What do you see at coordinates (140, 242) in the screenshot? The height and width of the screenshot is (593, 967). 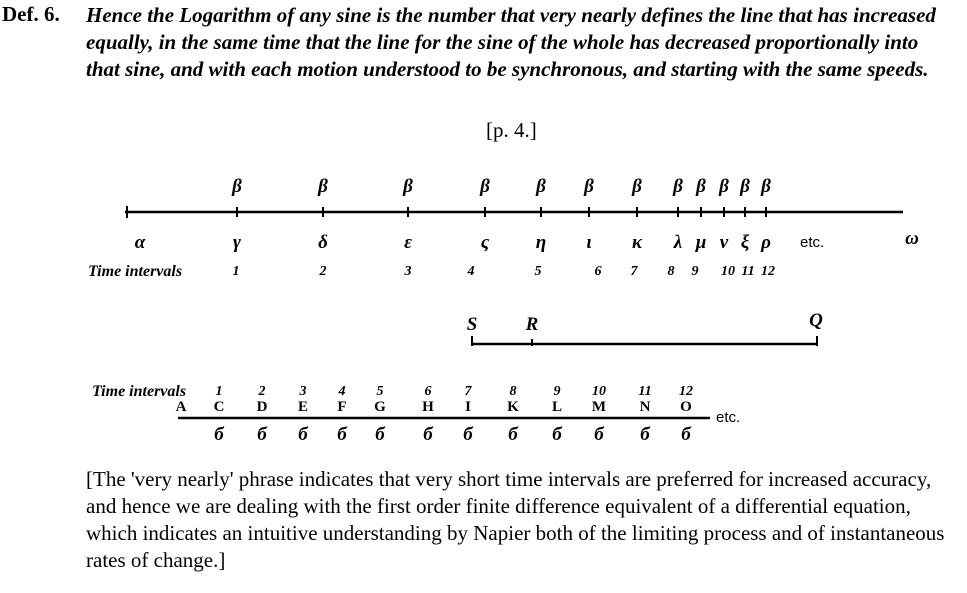 I see `top-start-label-alpha: α` at bounding box center [140, 242].